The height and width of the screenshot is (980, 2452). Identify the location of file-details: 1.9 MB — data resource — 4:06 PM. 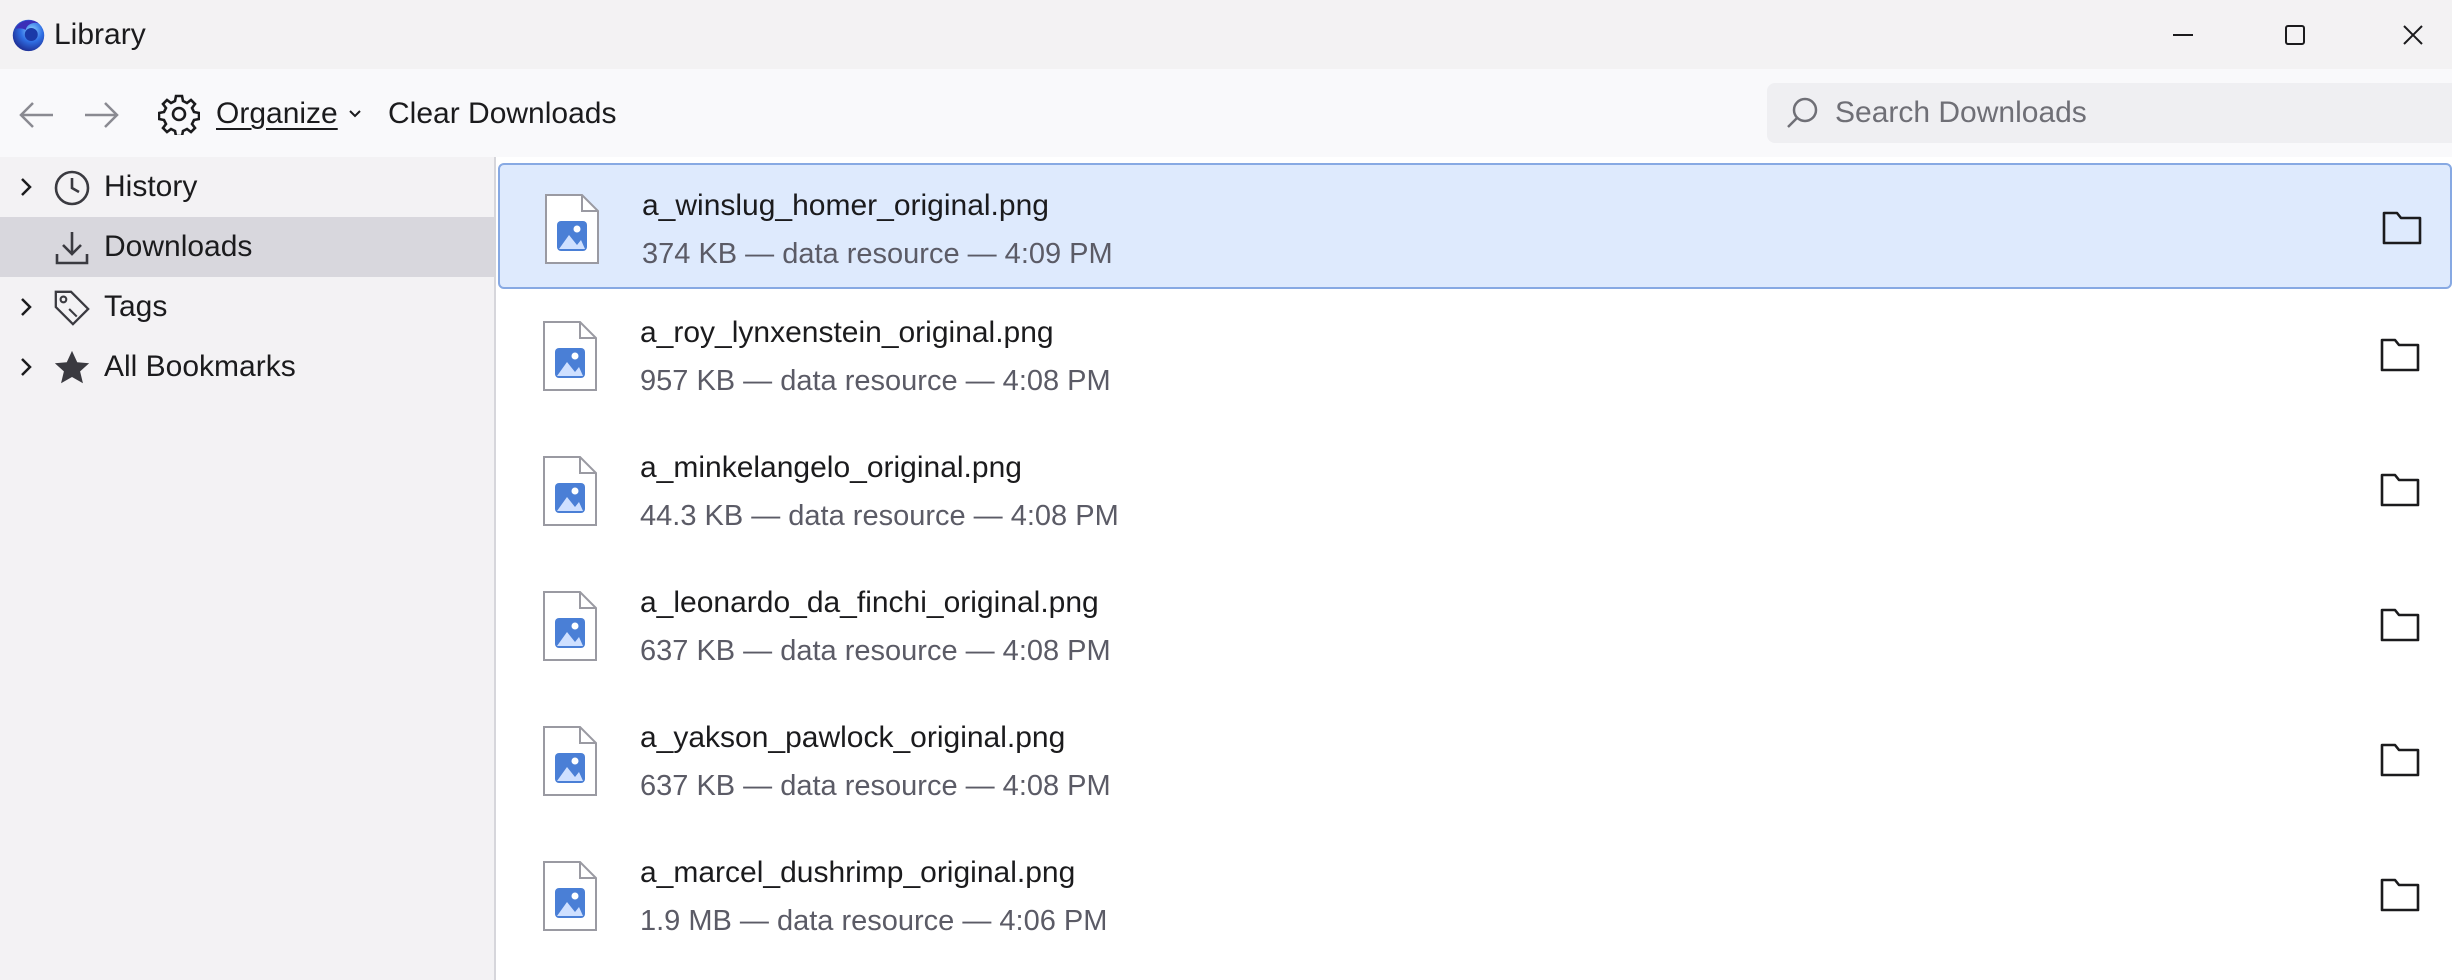
(874, 921).